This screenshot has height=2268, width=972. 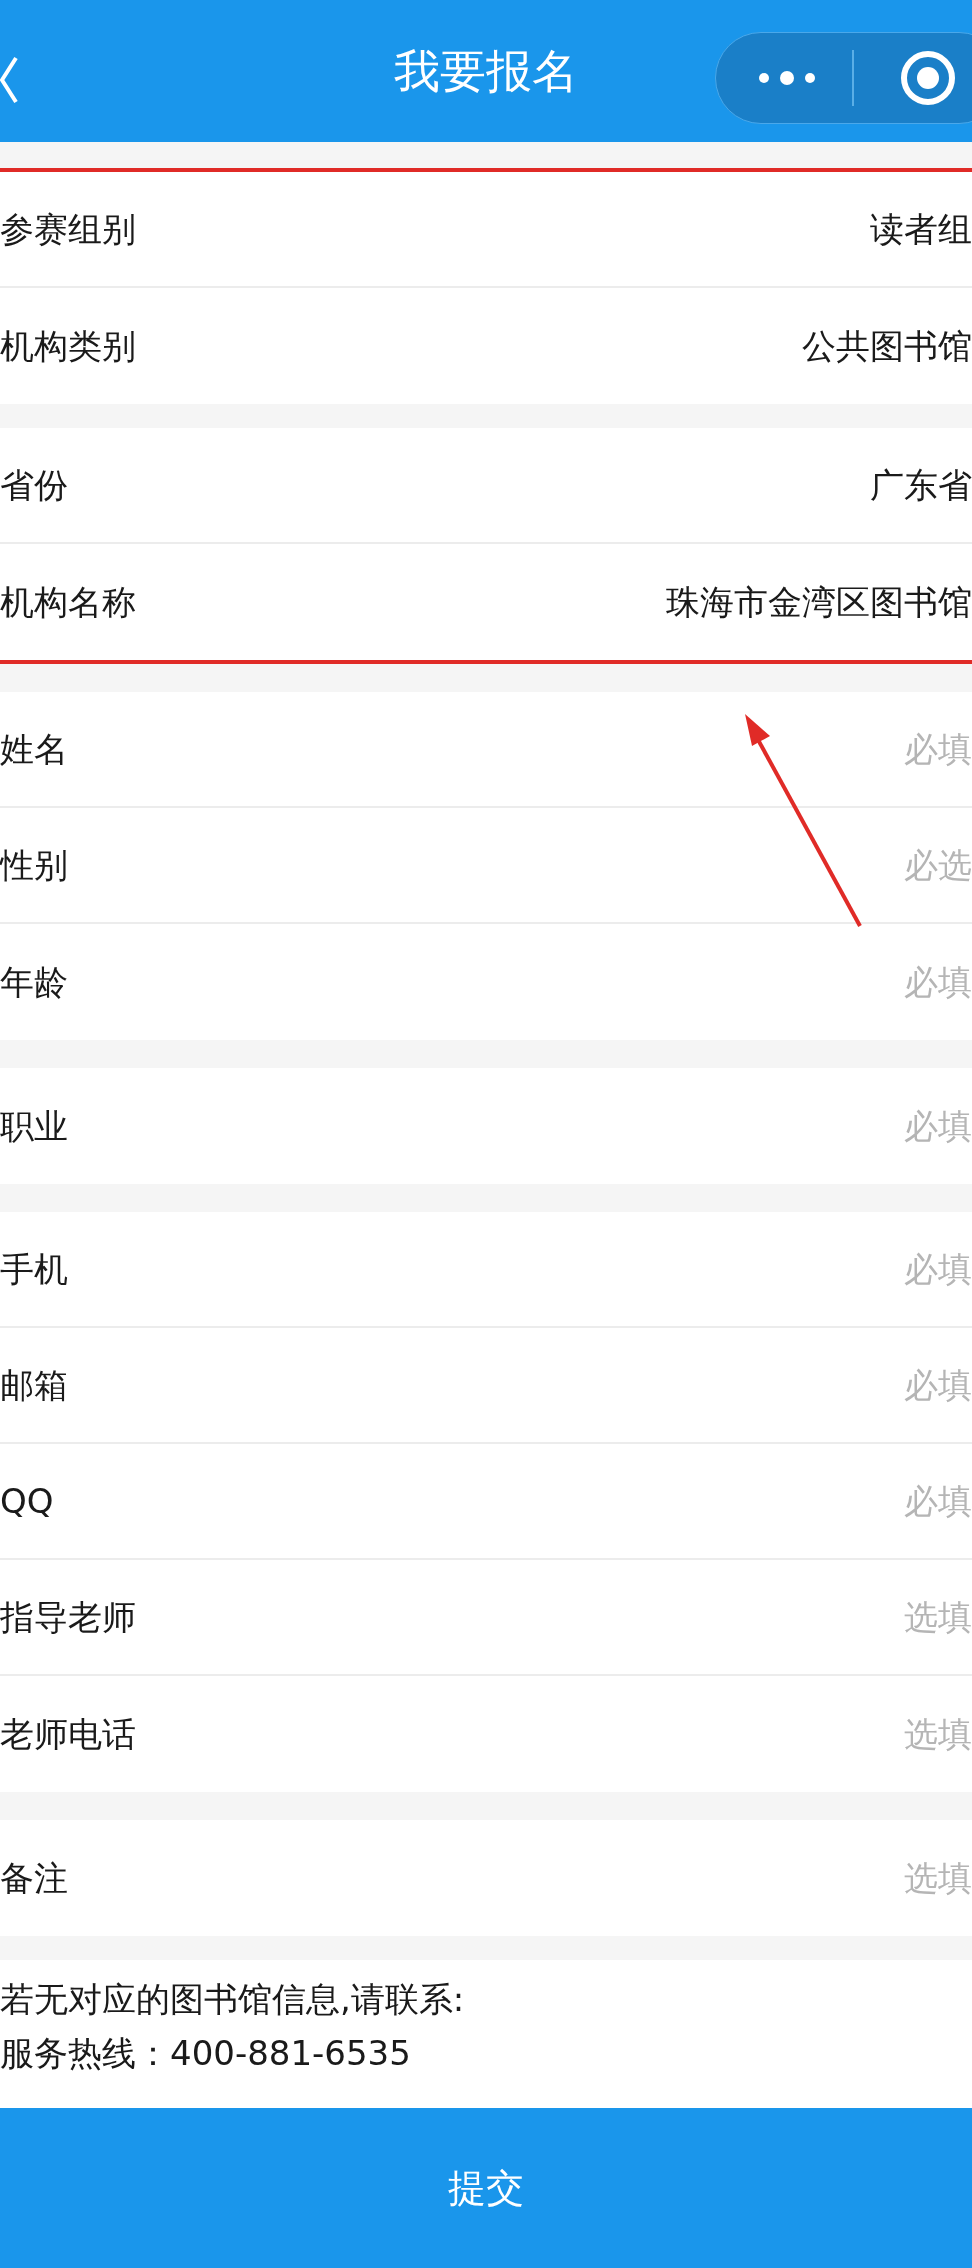 I want to click on field-label: 参赛组别, so click(x=68, y=229).